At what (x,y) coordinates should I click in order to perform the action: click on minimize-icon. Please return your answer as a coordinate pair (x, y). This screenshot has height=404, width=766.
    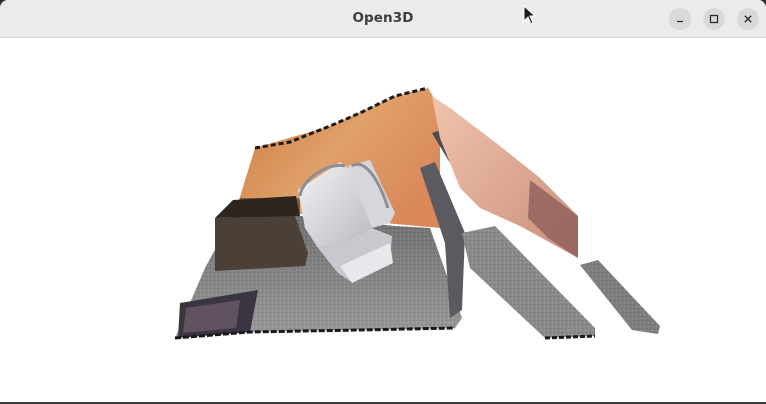
    Looking at the image, I should click on (680, 21).